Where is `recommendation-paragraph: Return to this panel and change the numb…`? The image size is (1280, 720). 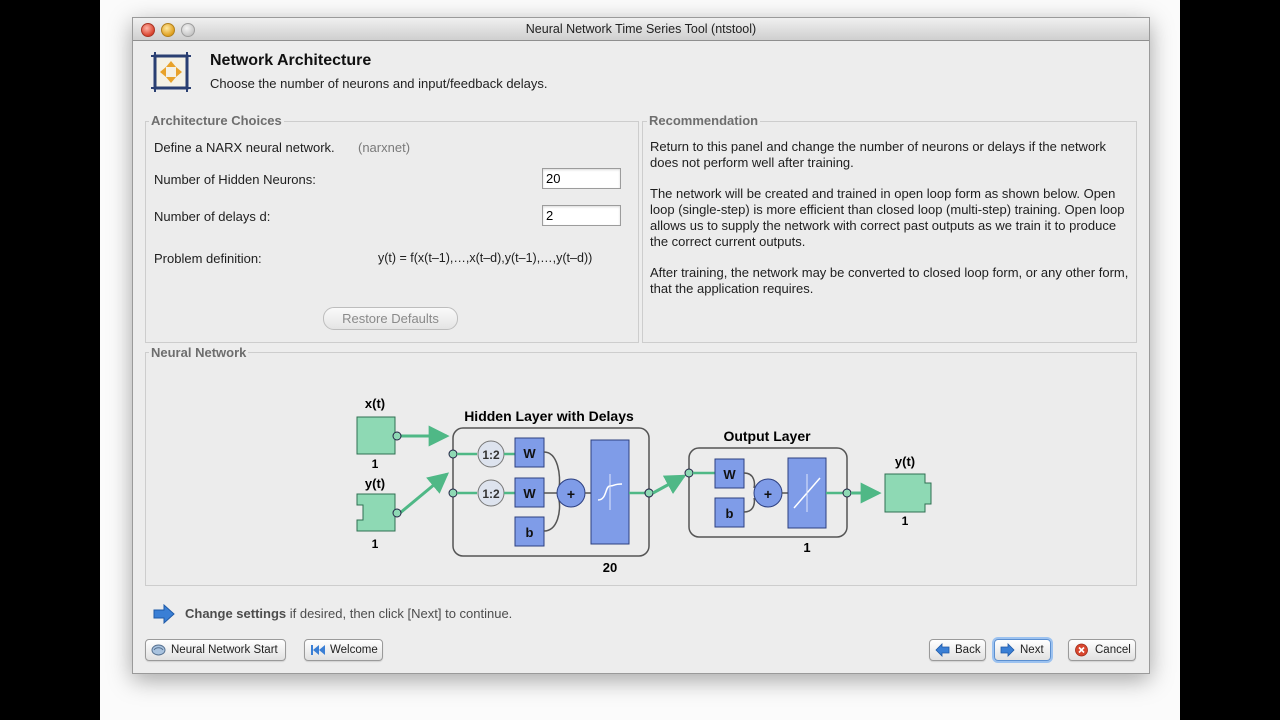
recommendation-paragraph: Return to this panel and change the numb… is located at coordinates (878, 154).